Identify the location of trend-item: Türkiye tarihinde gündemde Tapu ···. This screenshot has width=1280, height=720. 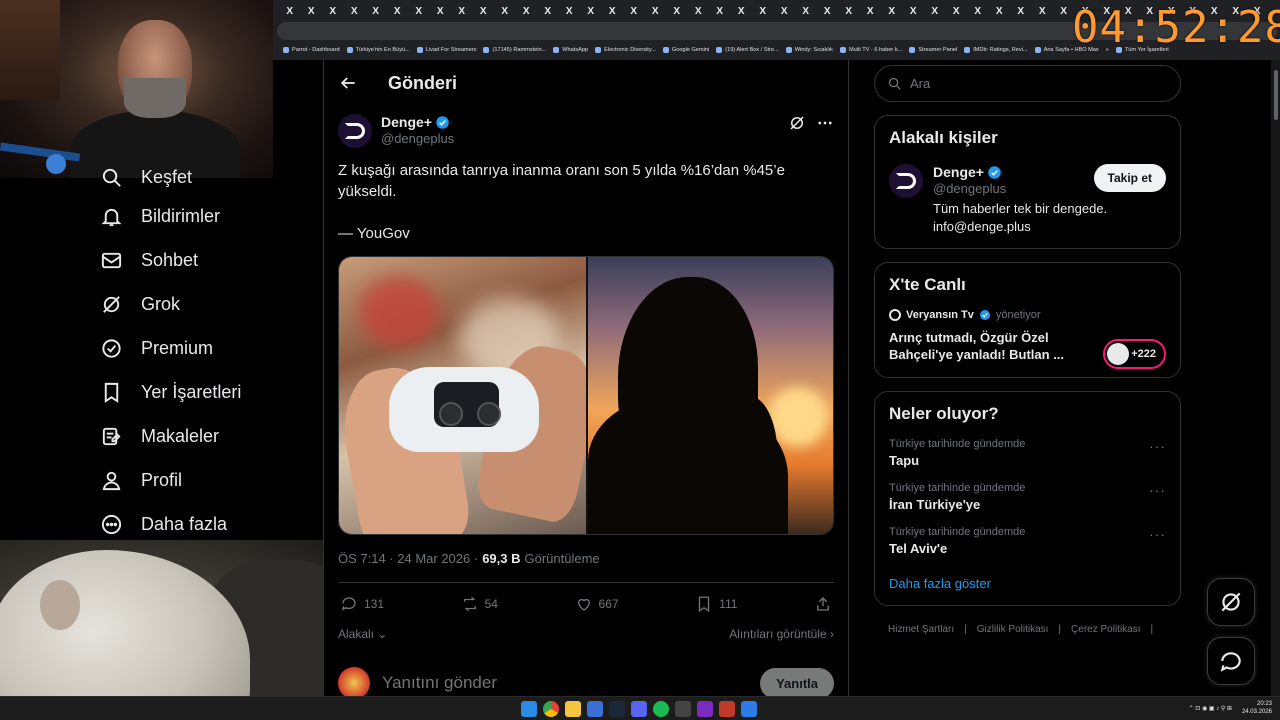
(1027, 453).